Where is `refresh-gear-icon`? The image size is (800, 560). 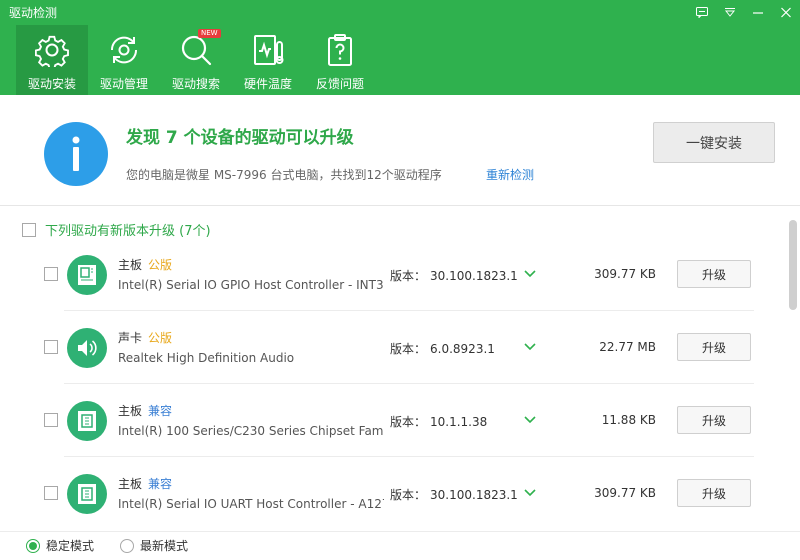
refresh-gear-icon is located at coordinates (124, 50).